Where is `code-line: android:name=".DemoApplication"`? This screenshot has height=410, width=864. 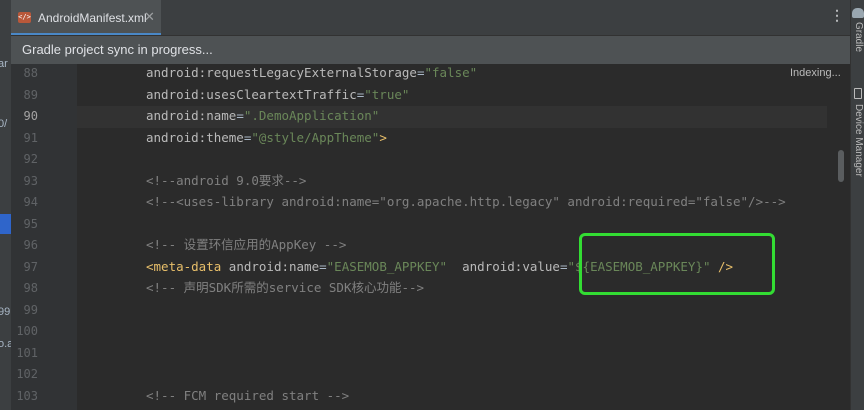
code-line: android:name=".DemoApplication" is located at coordinates (262, 116).